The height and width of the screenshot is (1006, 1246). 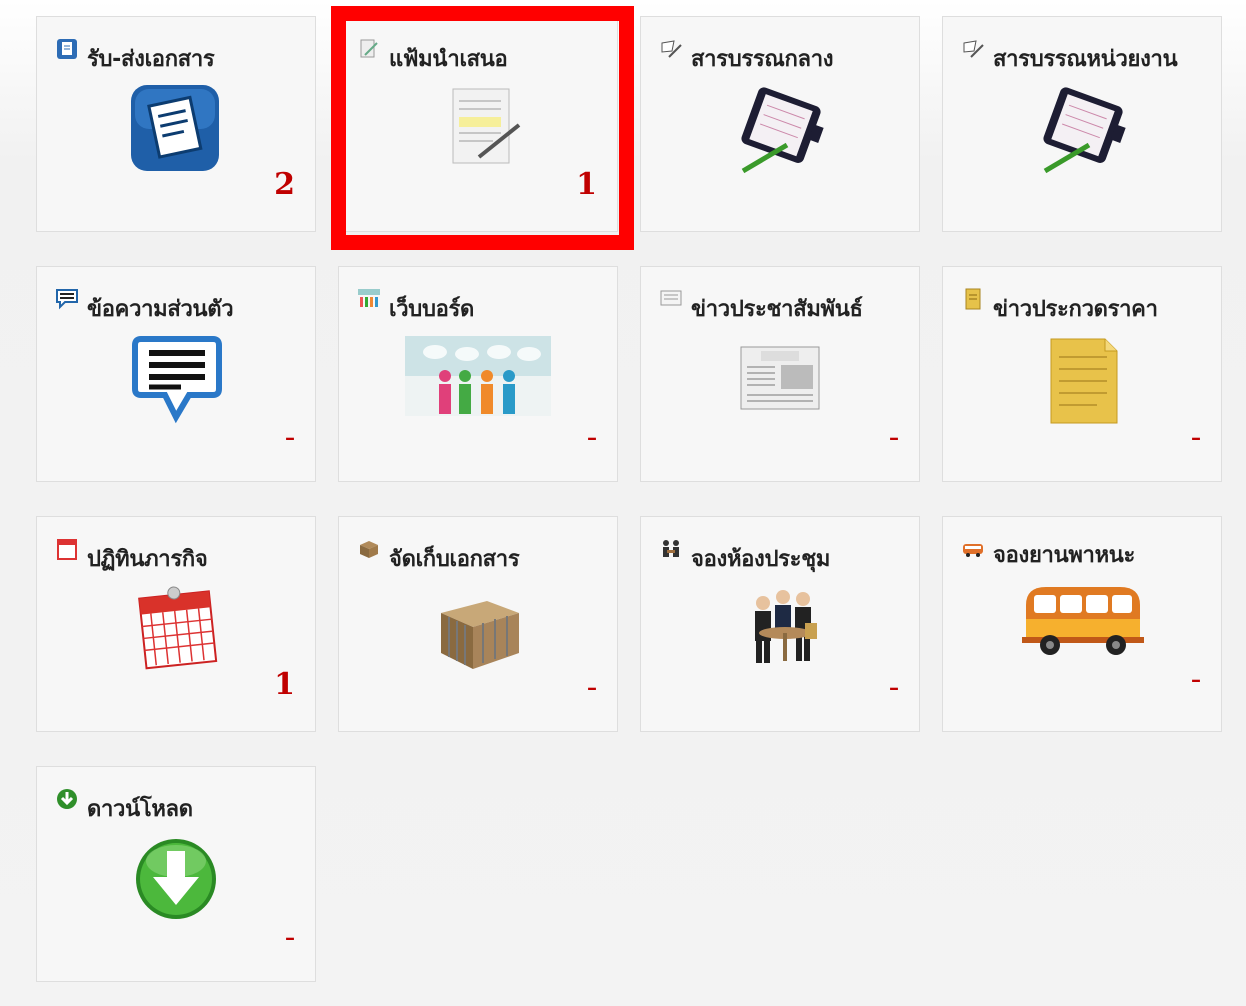 I want to click on tile-price-bidding-news: ข่าวประกวดราคา –, so click(x=1082, y=374).